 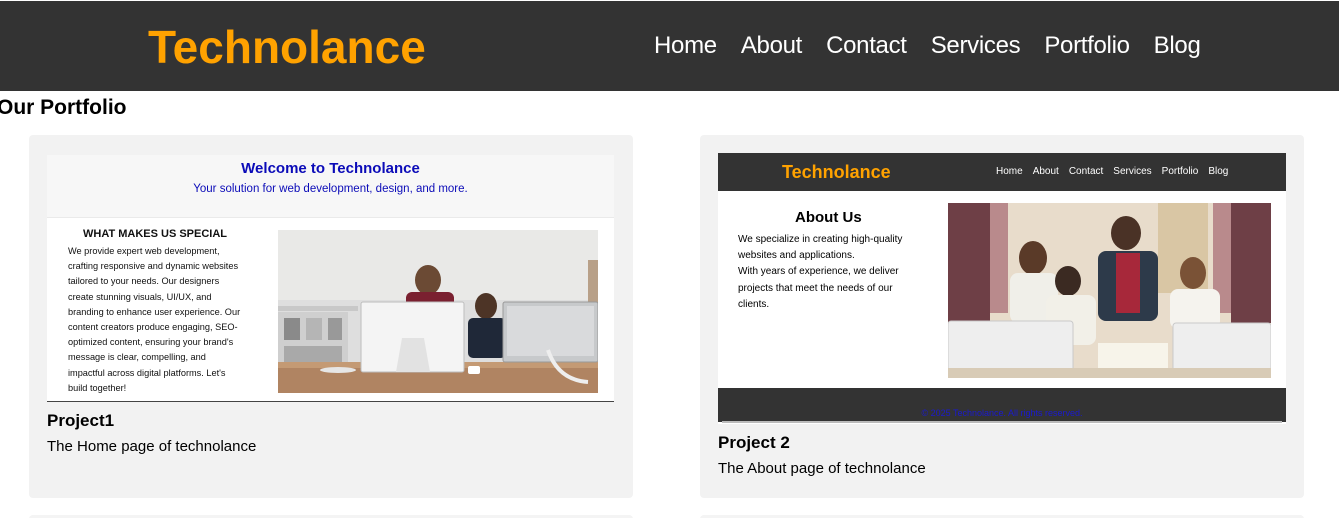 I want to click on thumb-text-line: We provide expert web development,, so click(x=144, y=251).